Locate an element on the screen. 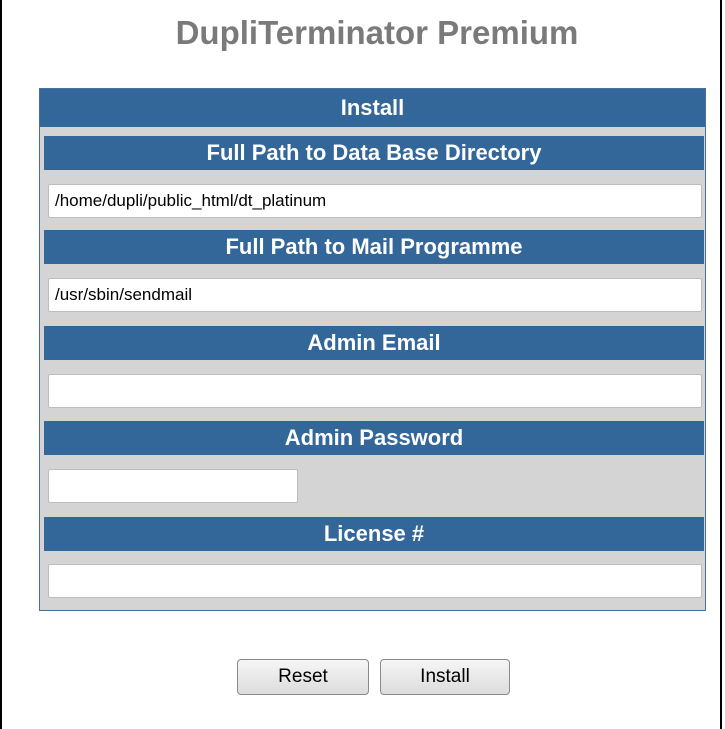 Image resolution: width=725 pixels, height=729 pixels. page-title: DupliTerminator Premium is located at coordinates (377, 32).